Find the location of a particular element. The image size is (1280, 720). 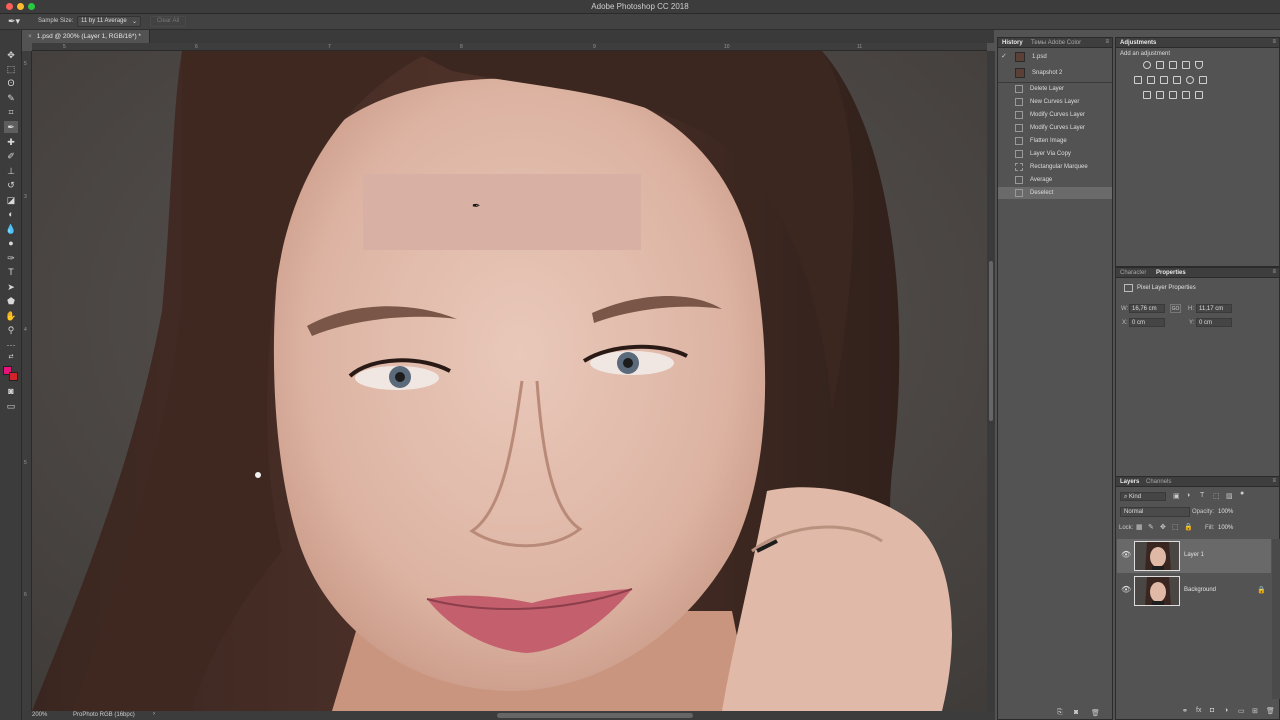

eyedropper-tool-icon: ✒ is located at coordinates (11, 127).